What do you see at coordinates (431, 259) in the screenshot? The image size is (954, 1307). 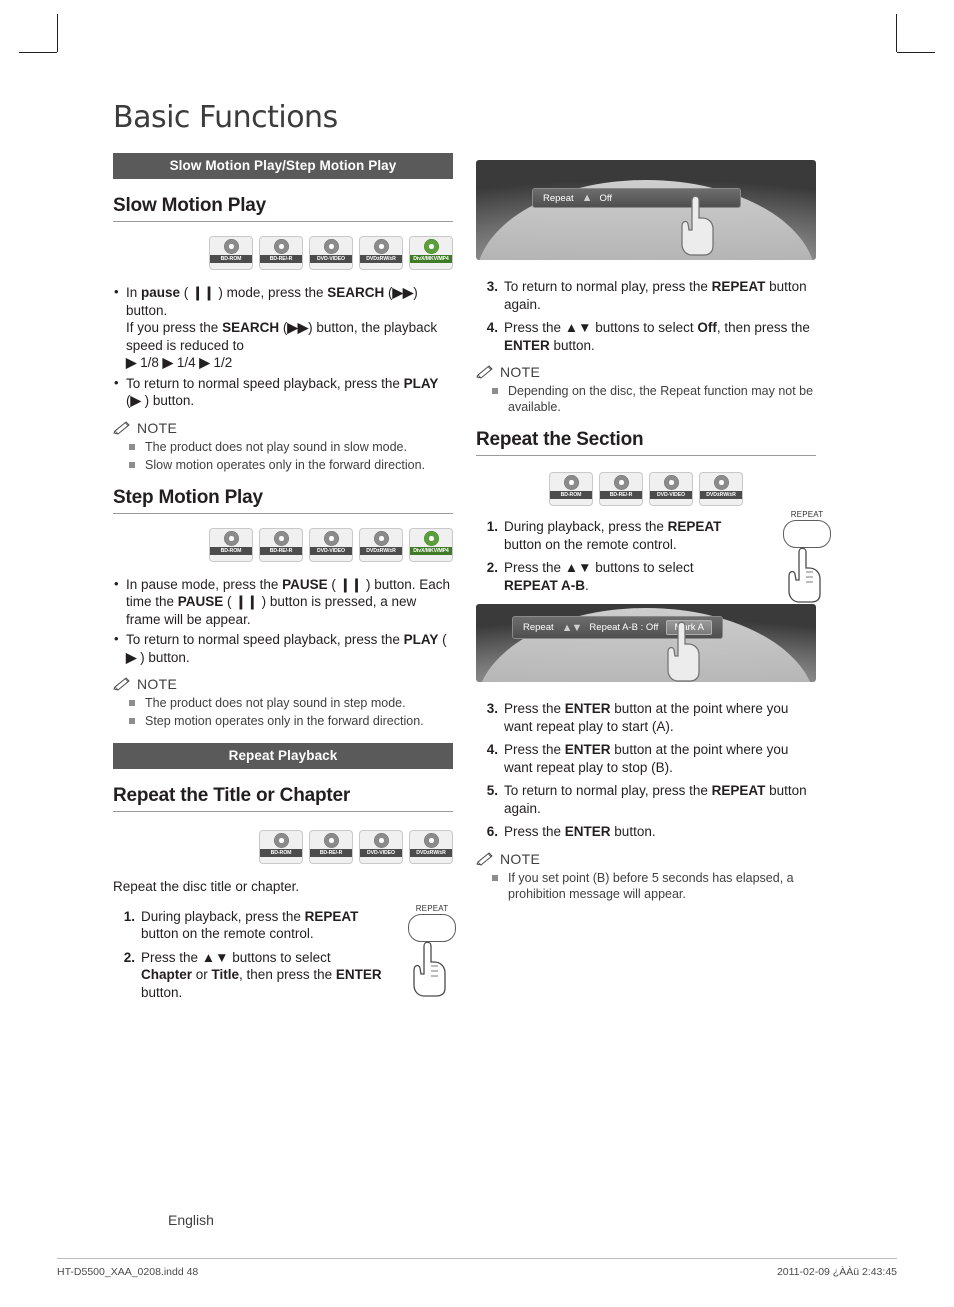 I see `disc-label: DivX/MKV/MP4` at bounding box center [431, 259].